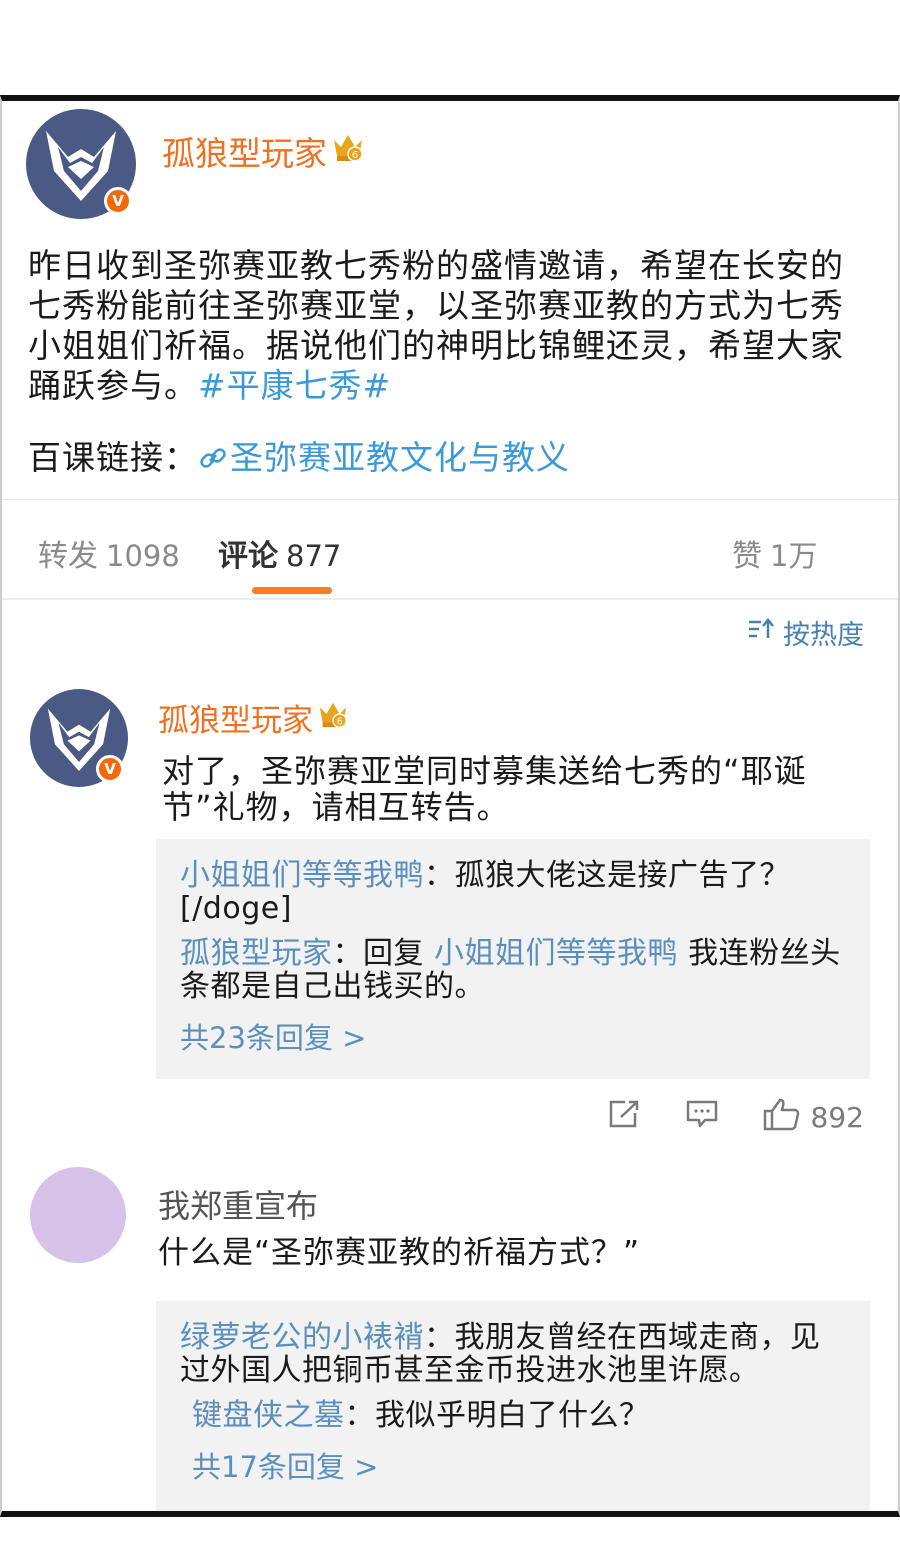  I want to click on post-author-name: 孤狼型玩家 6, so click(263, 151).